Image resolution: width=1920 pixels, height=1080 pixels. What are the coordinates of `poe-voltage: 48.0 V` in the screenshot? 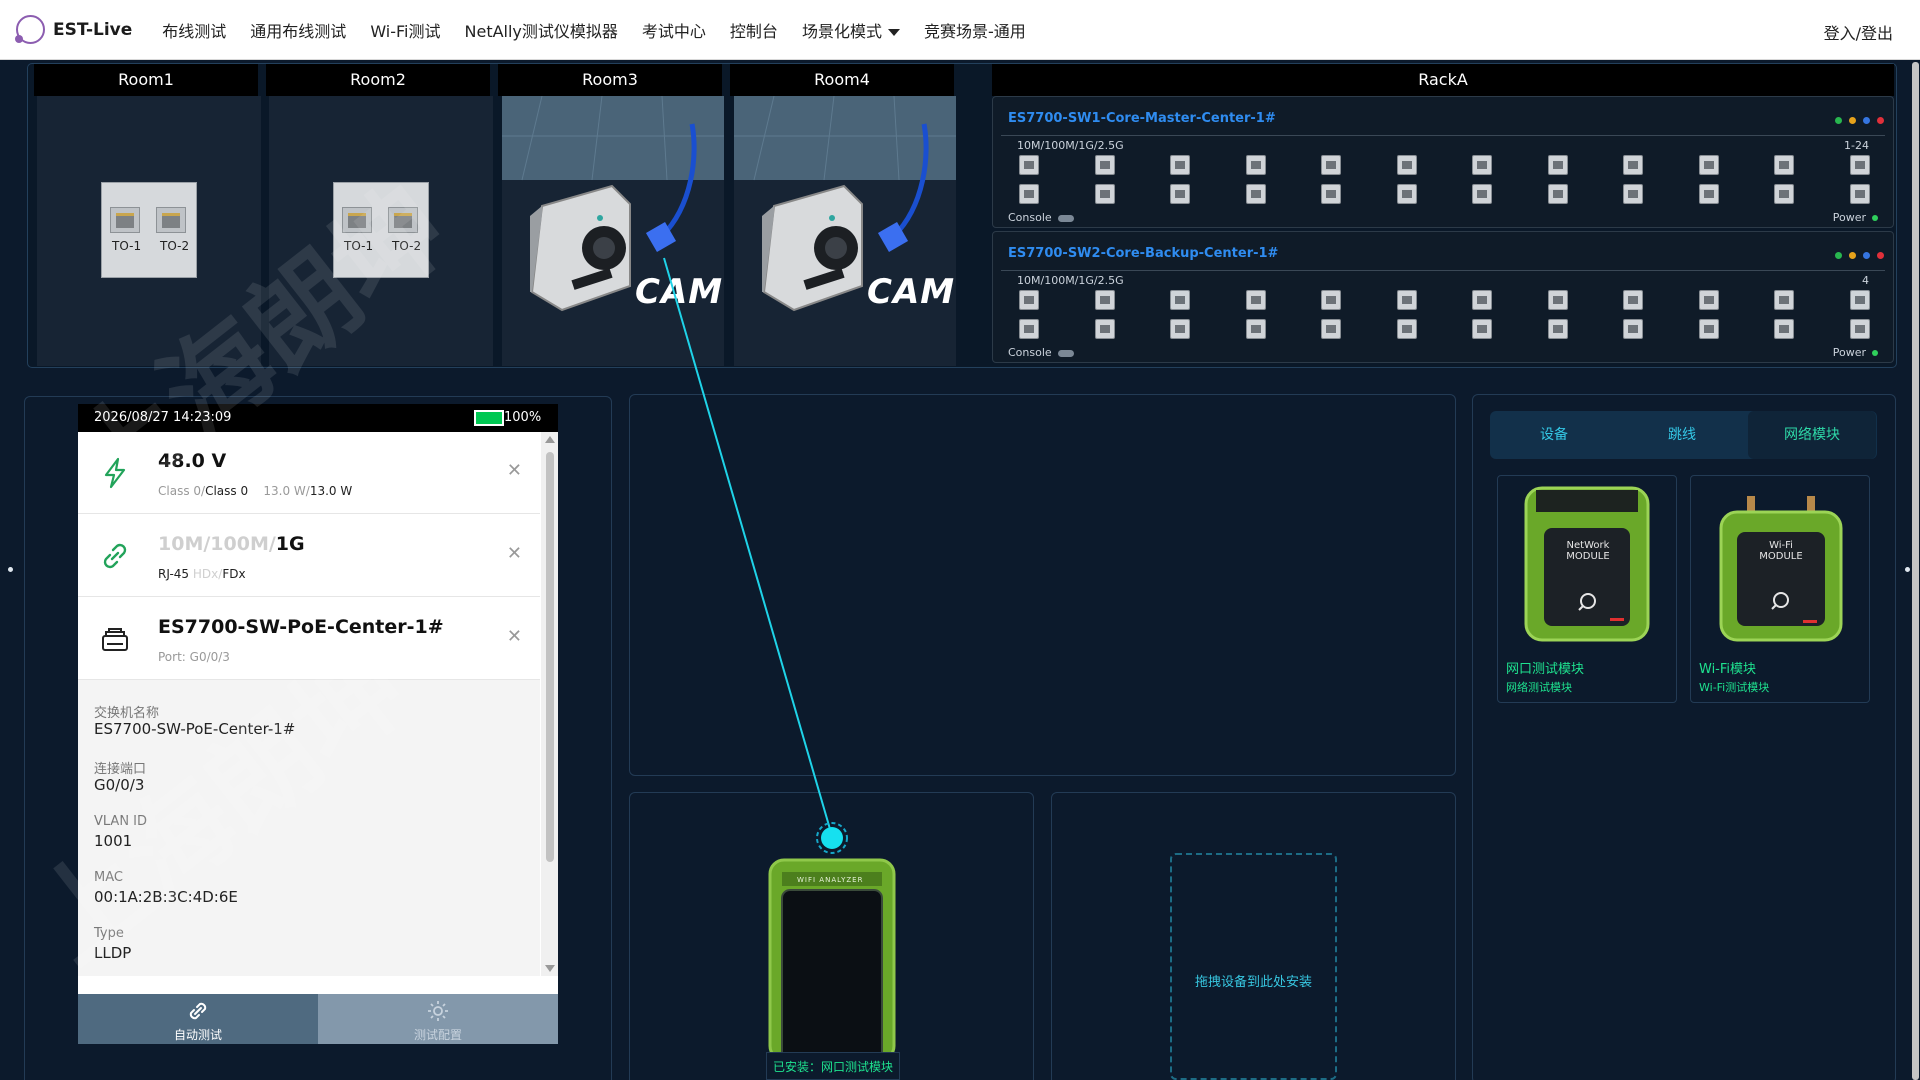 It's located at (192, 461).